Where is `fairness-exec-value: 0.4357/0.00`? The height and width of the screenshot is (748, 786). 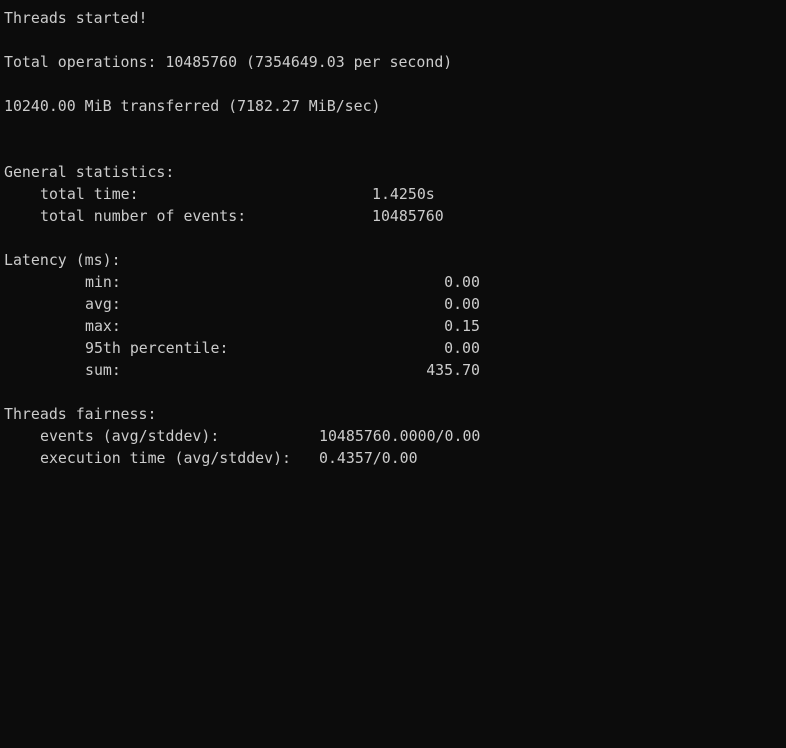 fairness-exec-value: 0.4357/0.00 is located at coordinates (368, 458).